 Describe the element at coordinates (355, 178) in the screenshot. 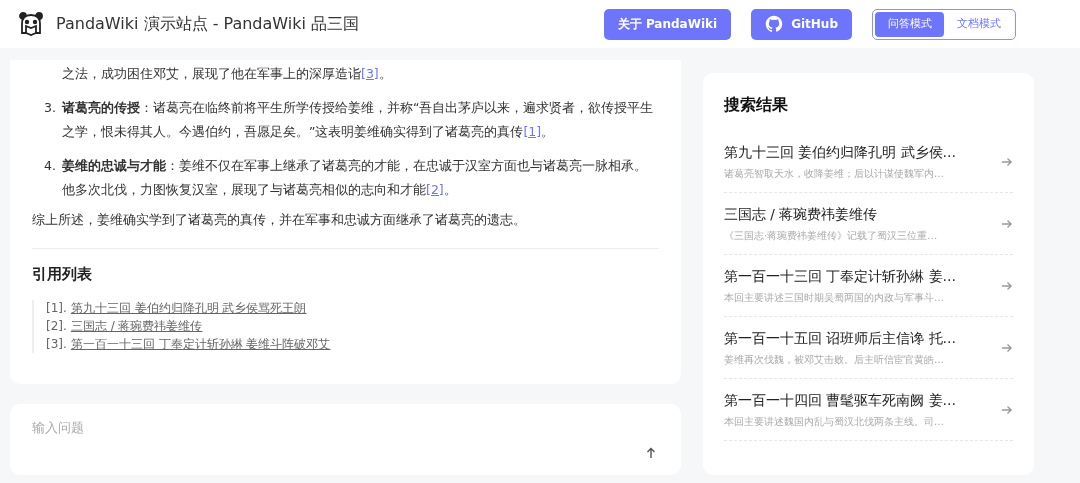

I see `answer-paragraph: 姜维的忠诚与才能：姜维不仅在军事上继承了诸葛亮的才能，在忠诚于汉室方面也与诸葛亮一脉相承。他多次北伐，力图恢复汉室，展现了与诸葛亮相似的志向和才能[2]。` at that location.